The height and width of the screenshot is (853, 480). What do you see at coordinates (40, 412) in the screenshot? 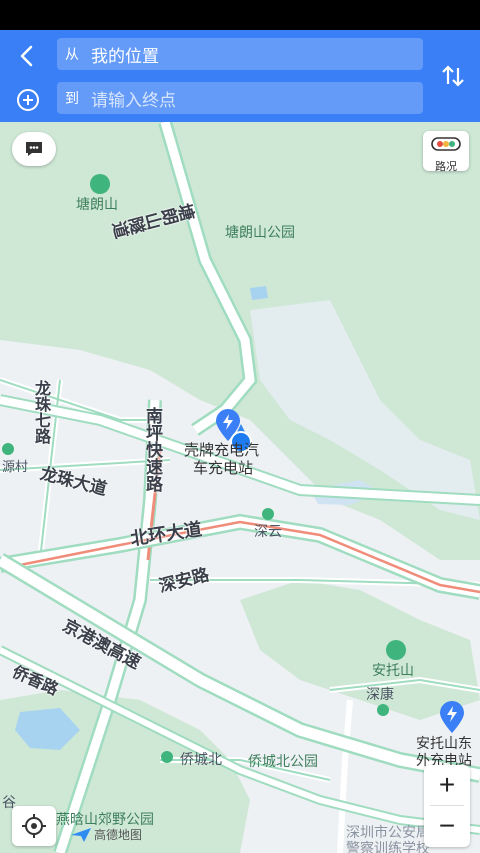
I see `road-longzhu-7: 龙珠七路` at bounding box center [40, 412].